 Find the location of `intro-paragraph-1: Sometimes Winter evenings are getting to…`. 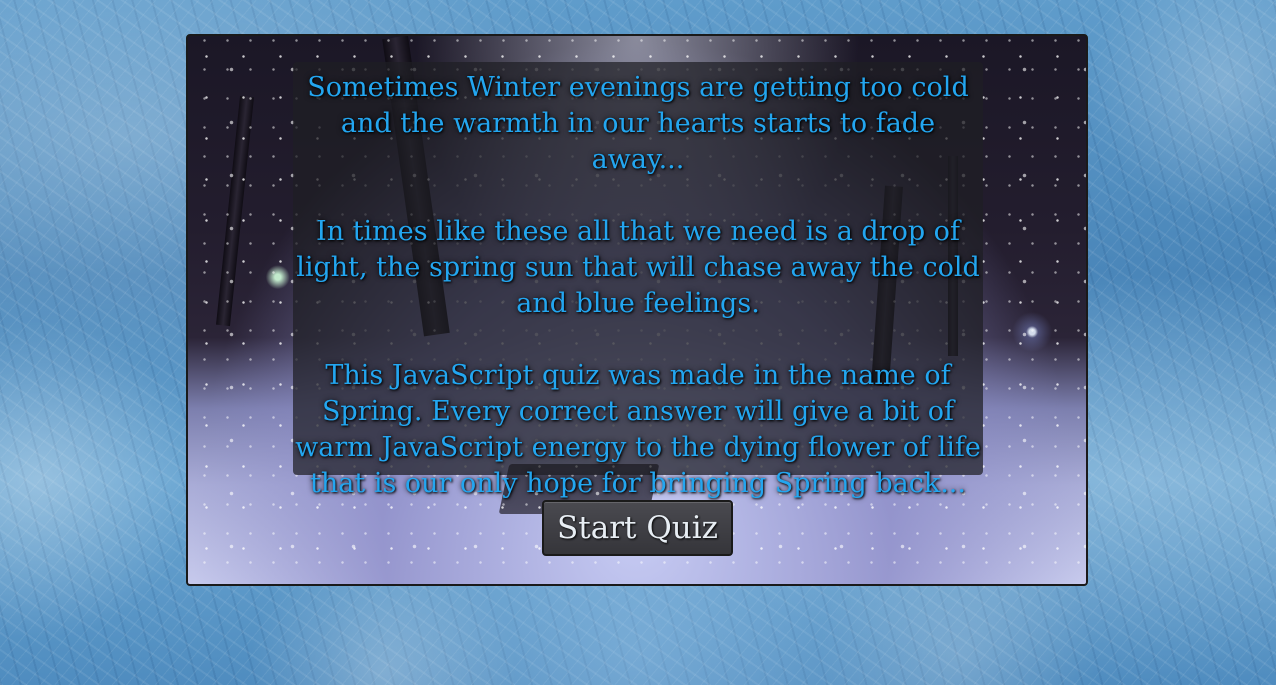

intro-paragraph-1: Sometimes Winter evenings are getting to… is located at coordinates (638, 123).